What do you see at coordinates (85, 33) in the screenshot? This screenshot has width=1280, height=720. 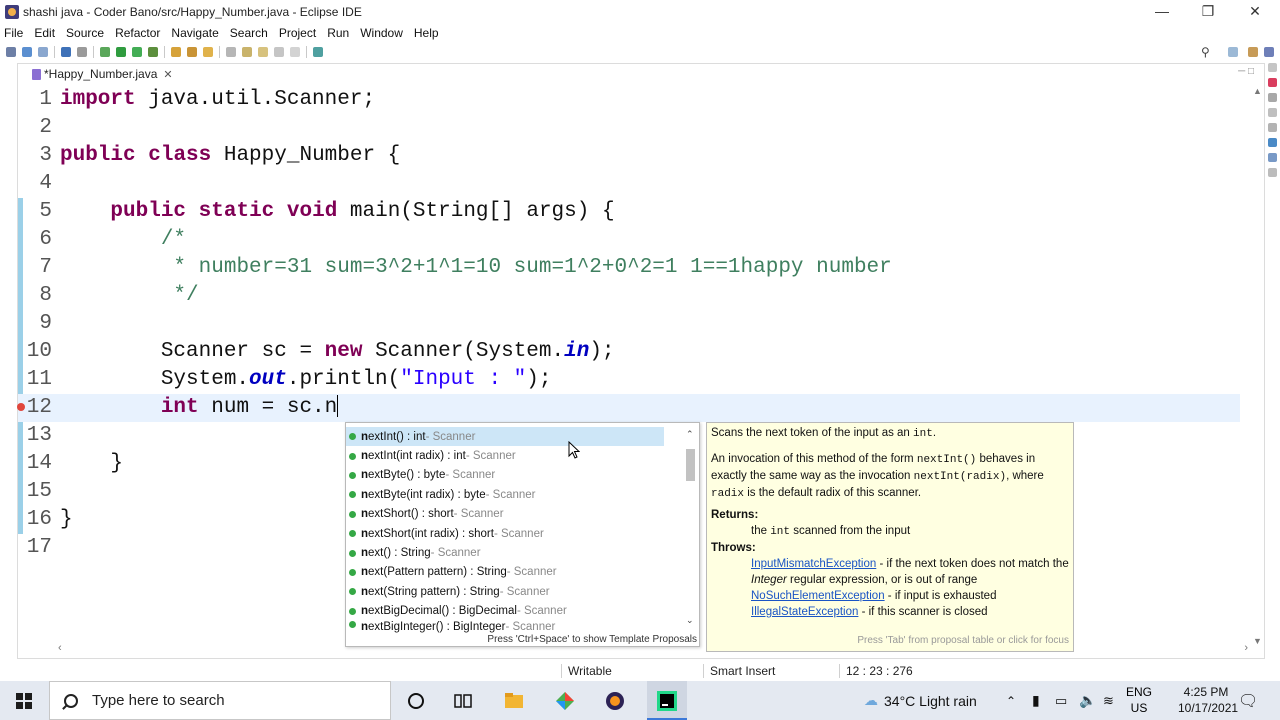 I see `menu-source: Source` at bounding box center [85, 33].